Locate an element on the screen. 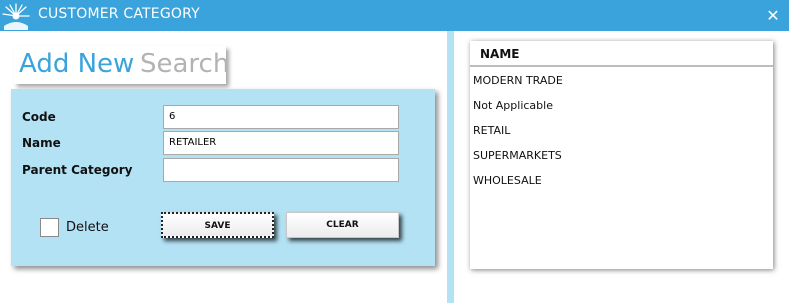  list-item: MODERN TRADE is located at coordinates (621, 81).